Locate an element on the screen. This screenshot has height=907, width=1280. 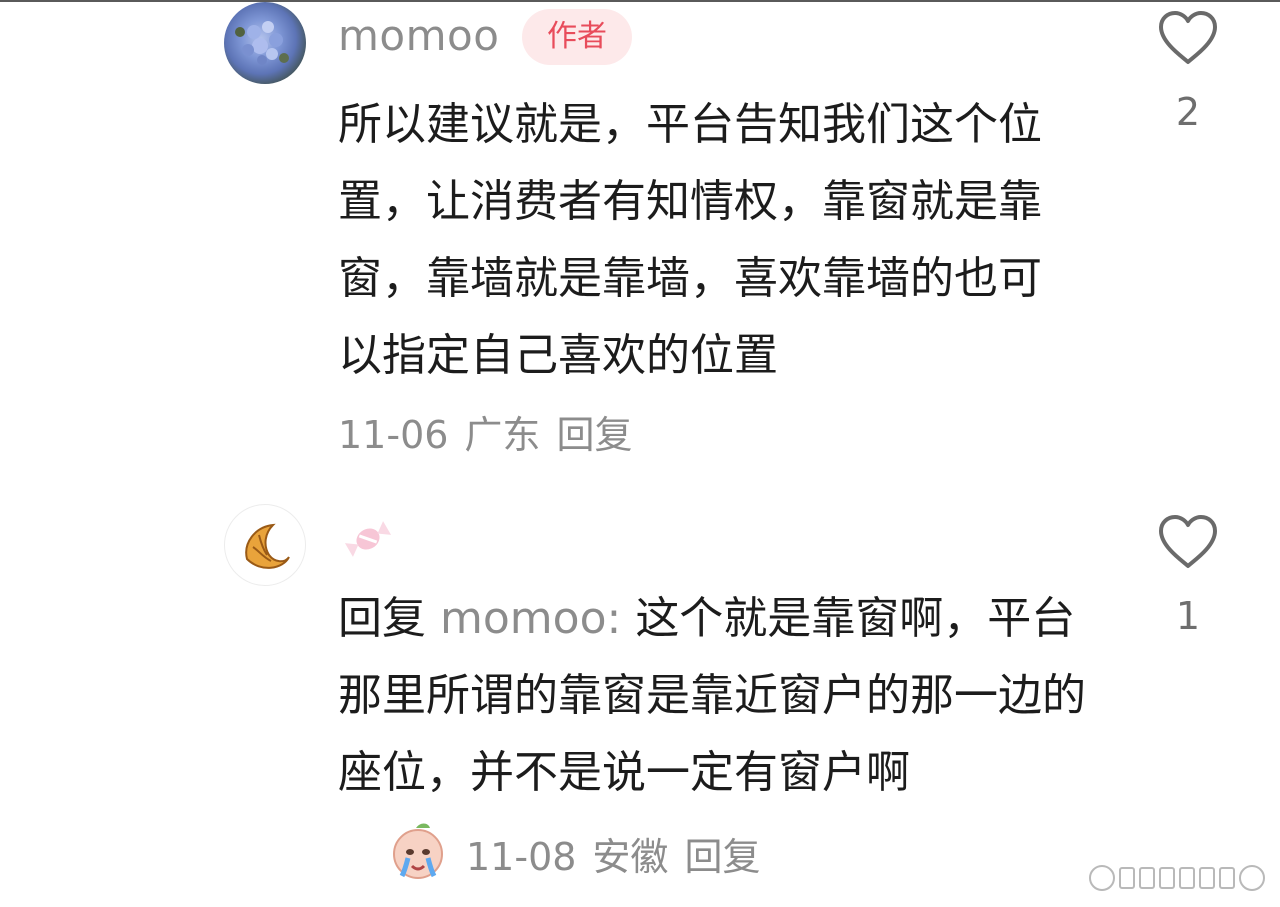
sticker-icon is located at coordinates (418, 851).